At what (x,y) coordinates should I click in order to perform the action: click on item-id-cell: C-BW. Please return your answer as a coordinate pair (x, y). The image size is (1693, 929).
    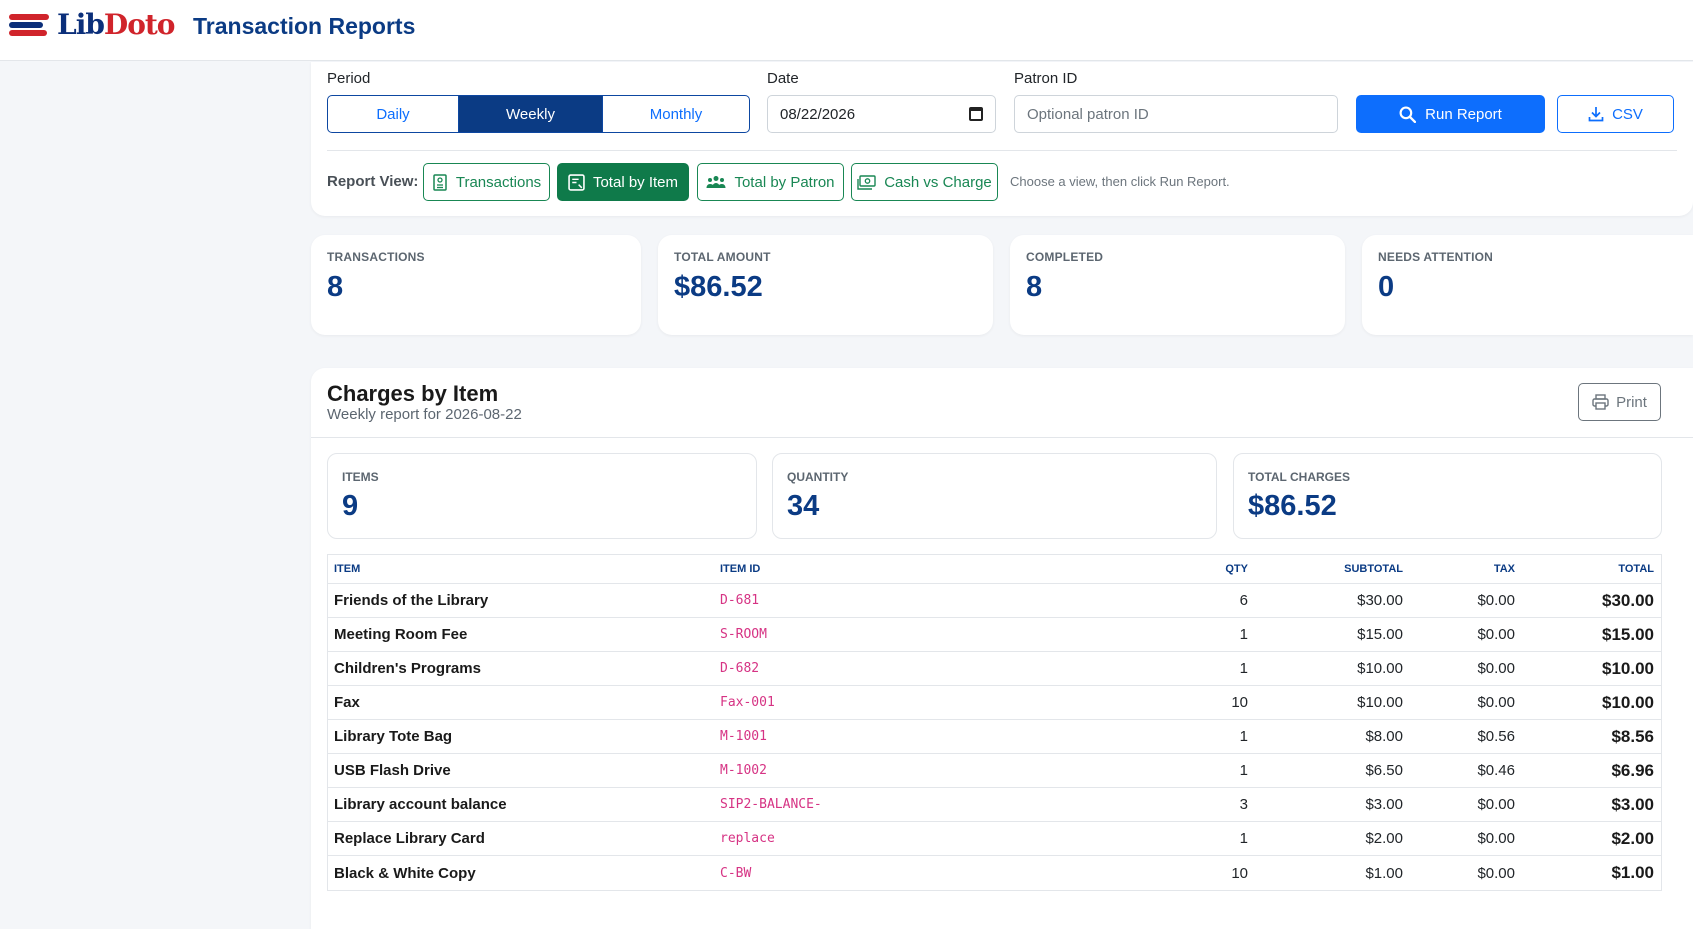
    Looking at the image, I should click on (736, 873).